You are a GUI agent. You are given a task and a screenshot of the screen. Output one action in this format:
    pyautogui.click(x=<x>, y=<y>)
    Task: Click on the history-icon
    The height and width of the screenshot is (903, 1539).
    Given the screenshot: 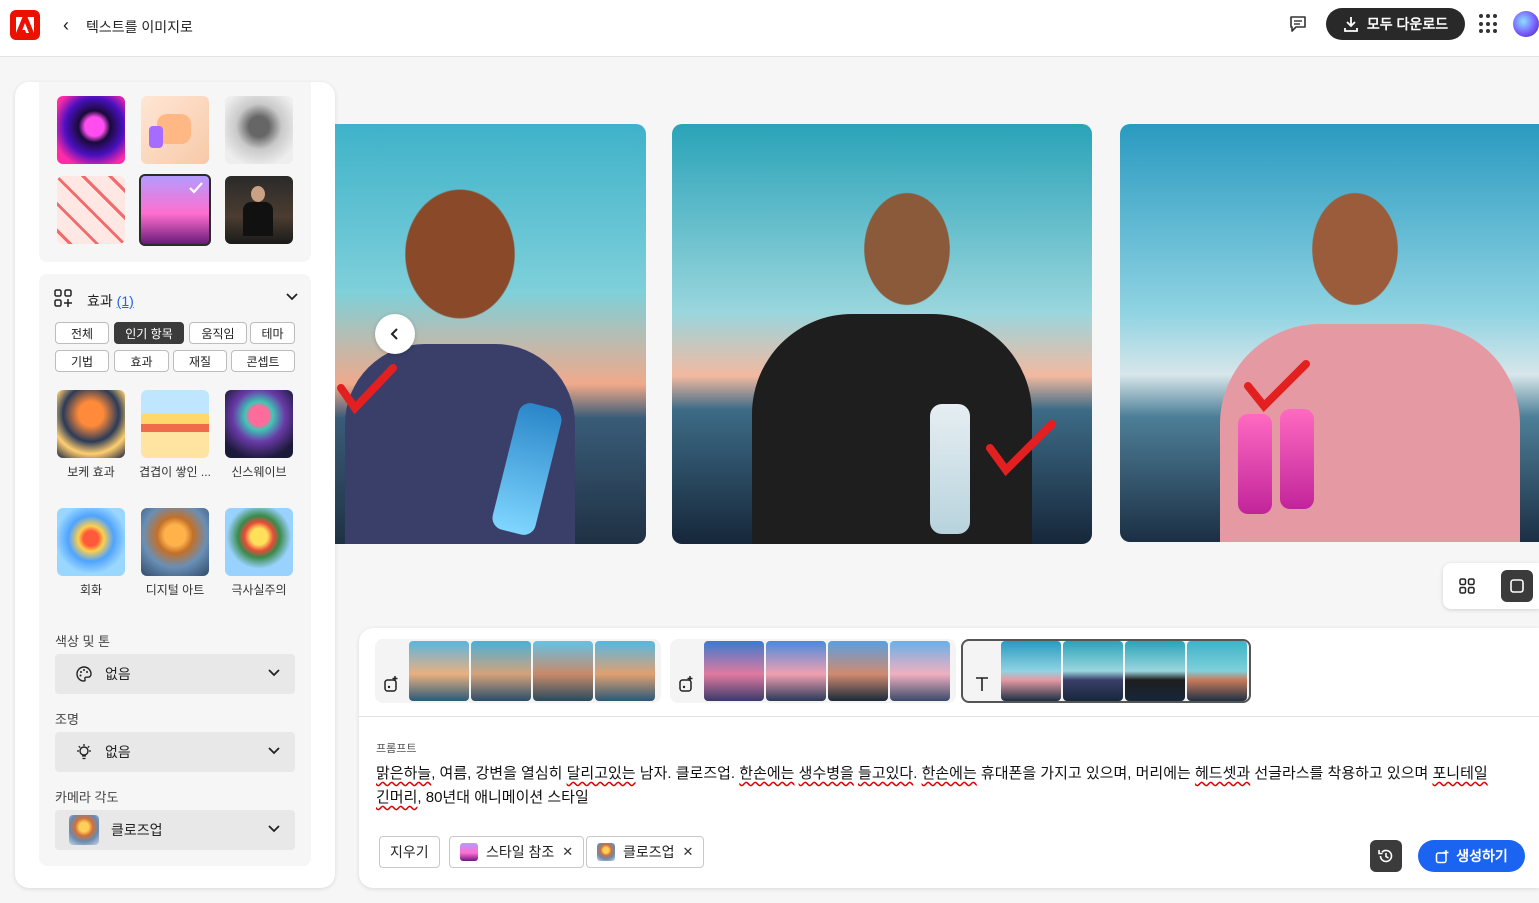 What is the action you would take?
    pyautogui.click(x=1385, y=856)
    